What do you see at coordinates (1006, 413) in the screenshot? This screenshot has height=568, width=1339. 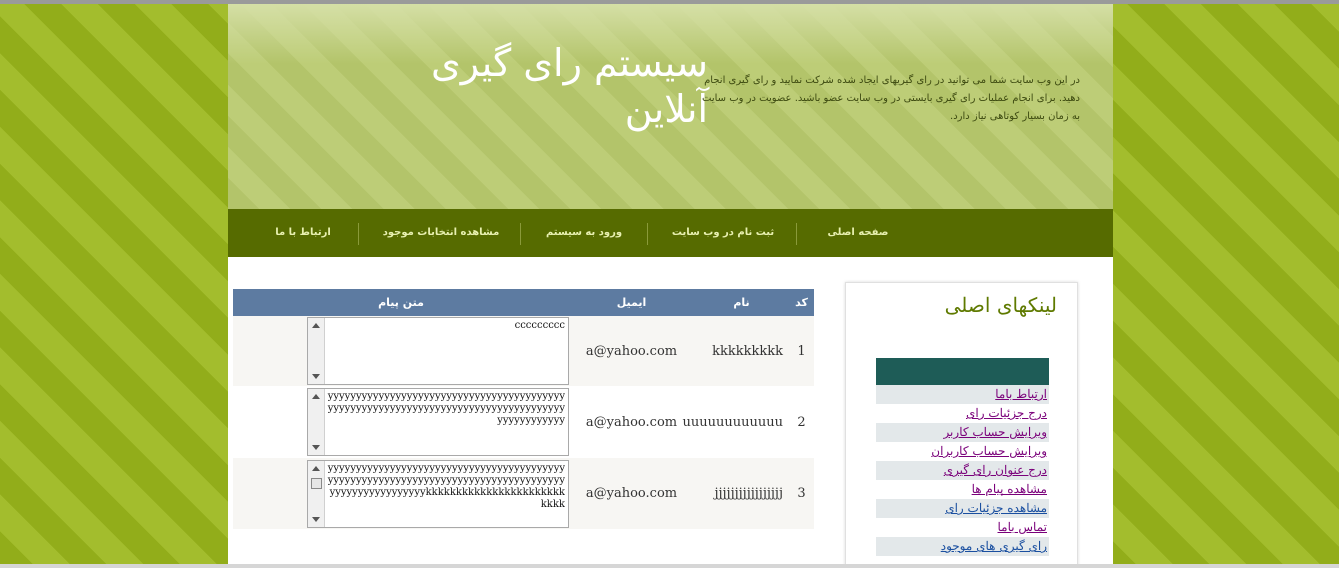 I see `sidebar-link-label: درج جزئیات رای` at bounding box center [1006, 413].